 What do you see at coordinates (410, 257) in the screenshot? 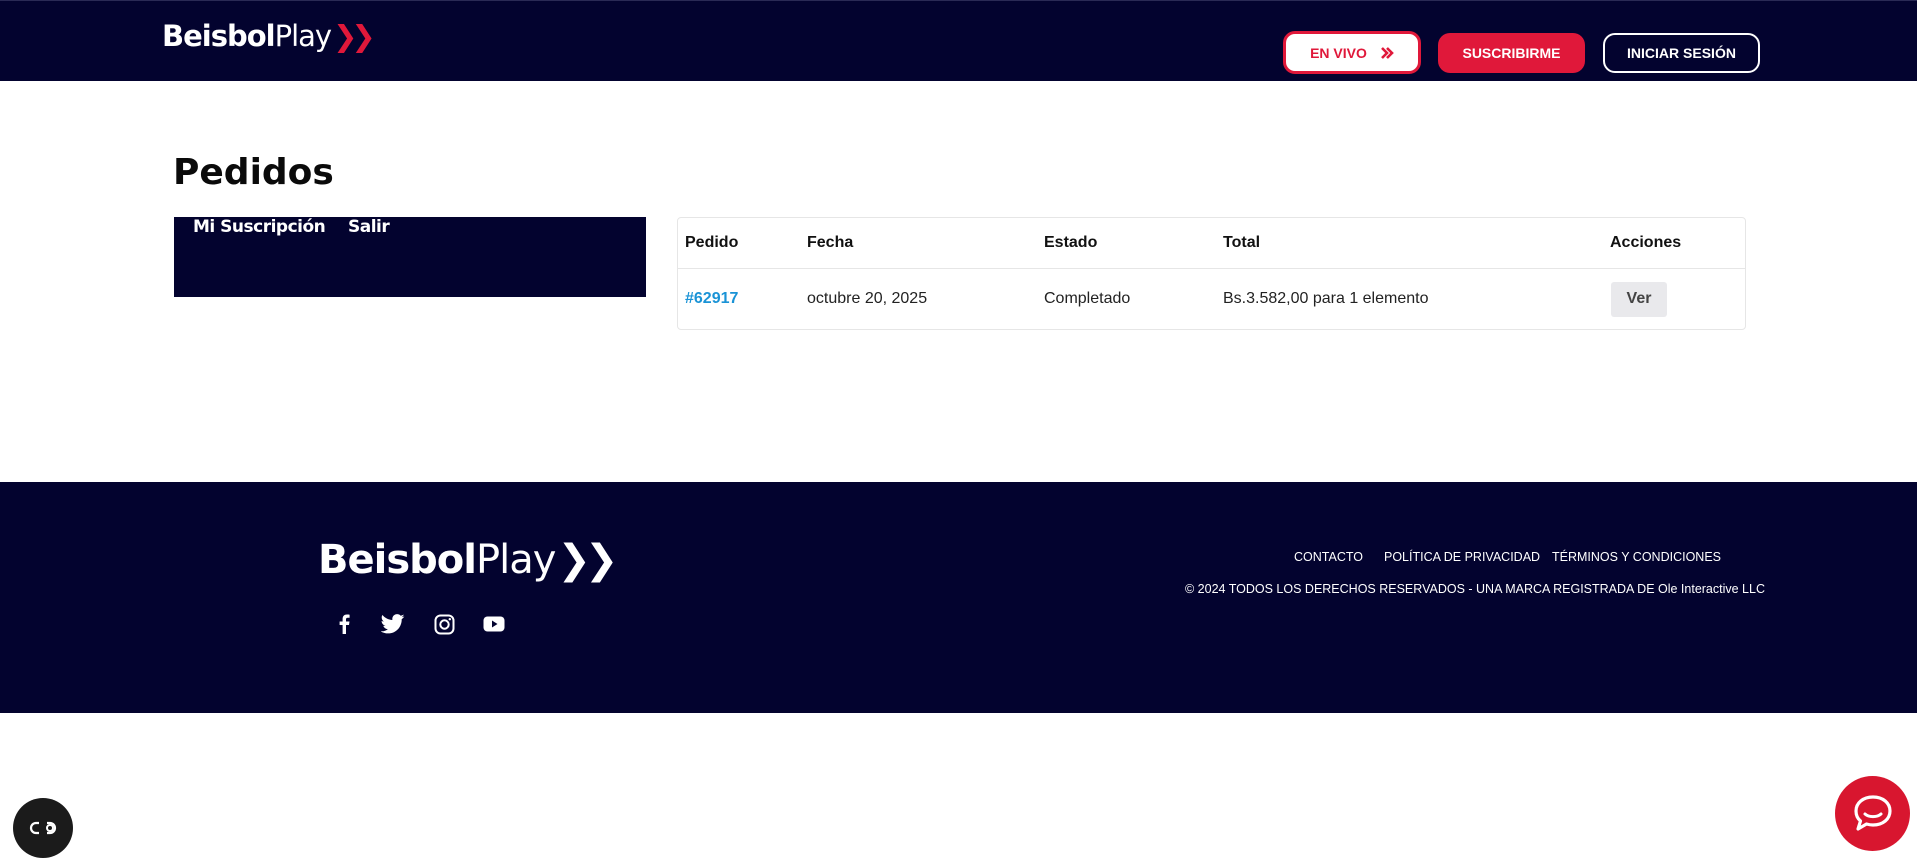
I see `account-navigation: Mi Suscripción Salir` at bounding box center [410, 257].